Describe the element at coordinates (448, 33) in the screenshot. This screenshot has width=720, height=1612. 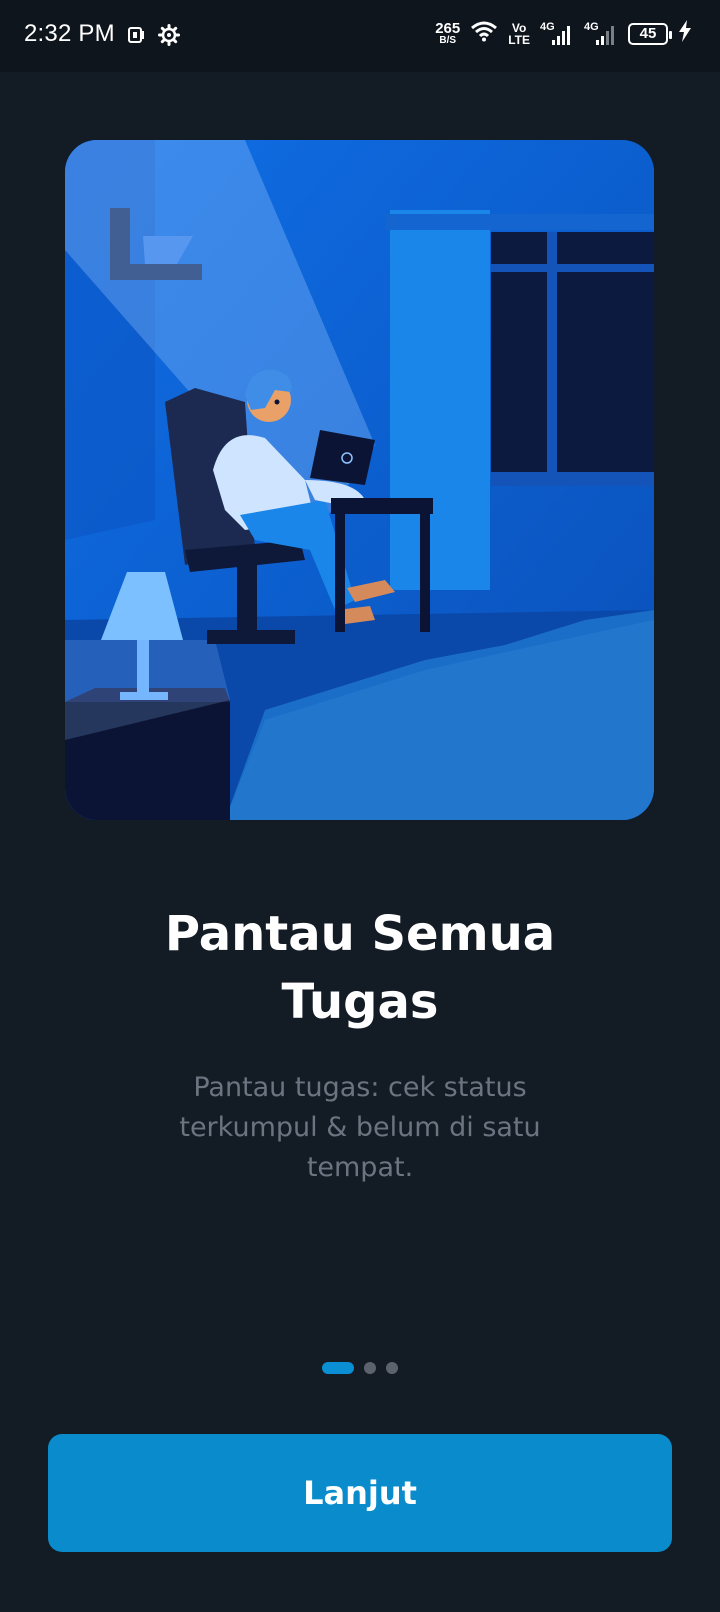
I see `network-speed: 265 B/S` at that location.